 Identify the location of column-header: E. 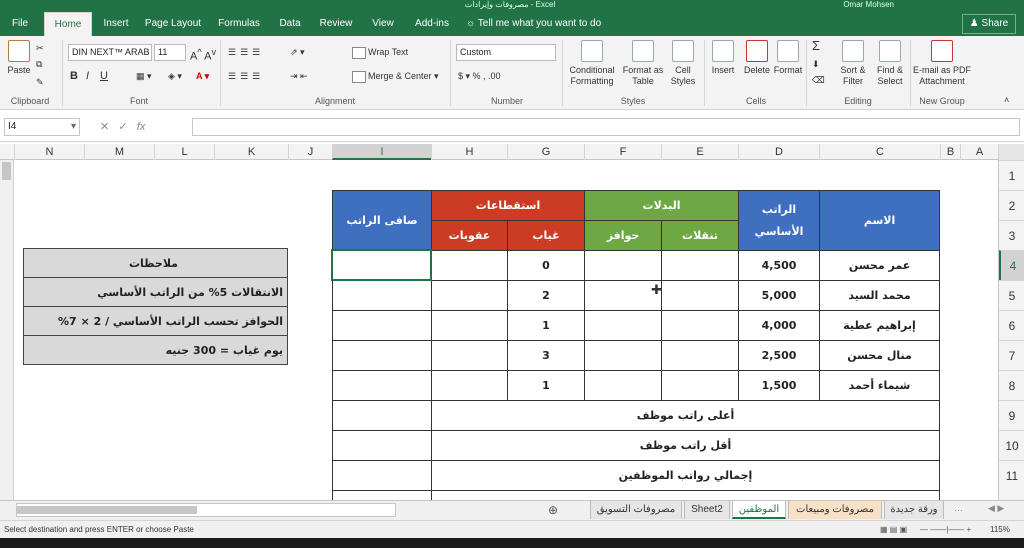
(699, 152).